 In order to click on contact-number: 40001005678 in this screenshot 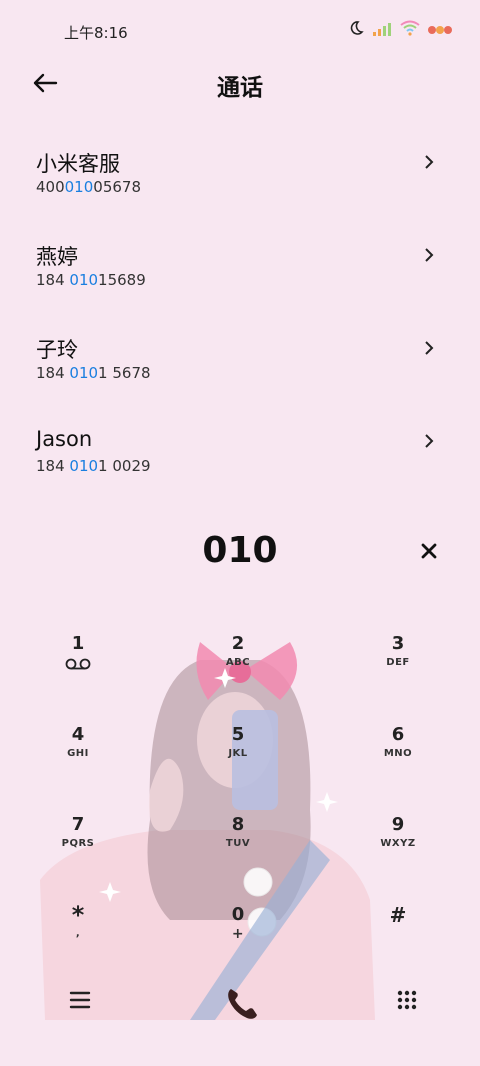, I will do `click(88, 187)`.